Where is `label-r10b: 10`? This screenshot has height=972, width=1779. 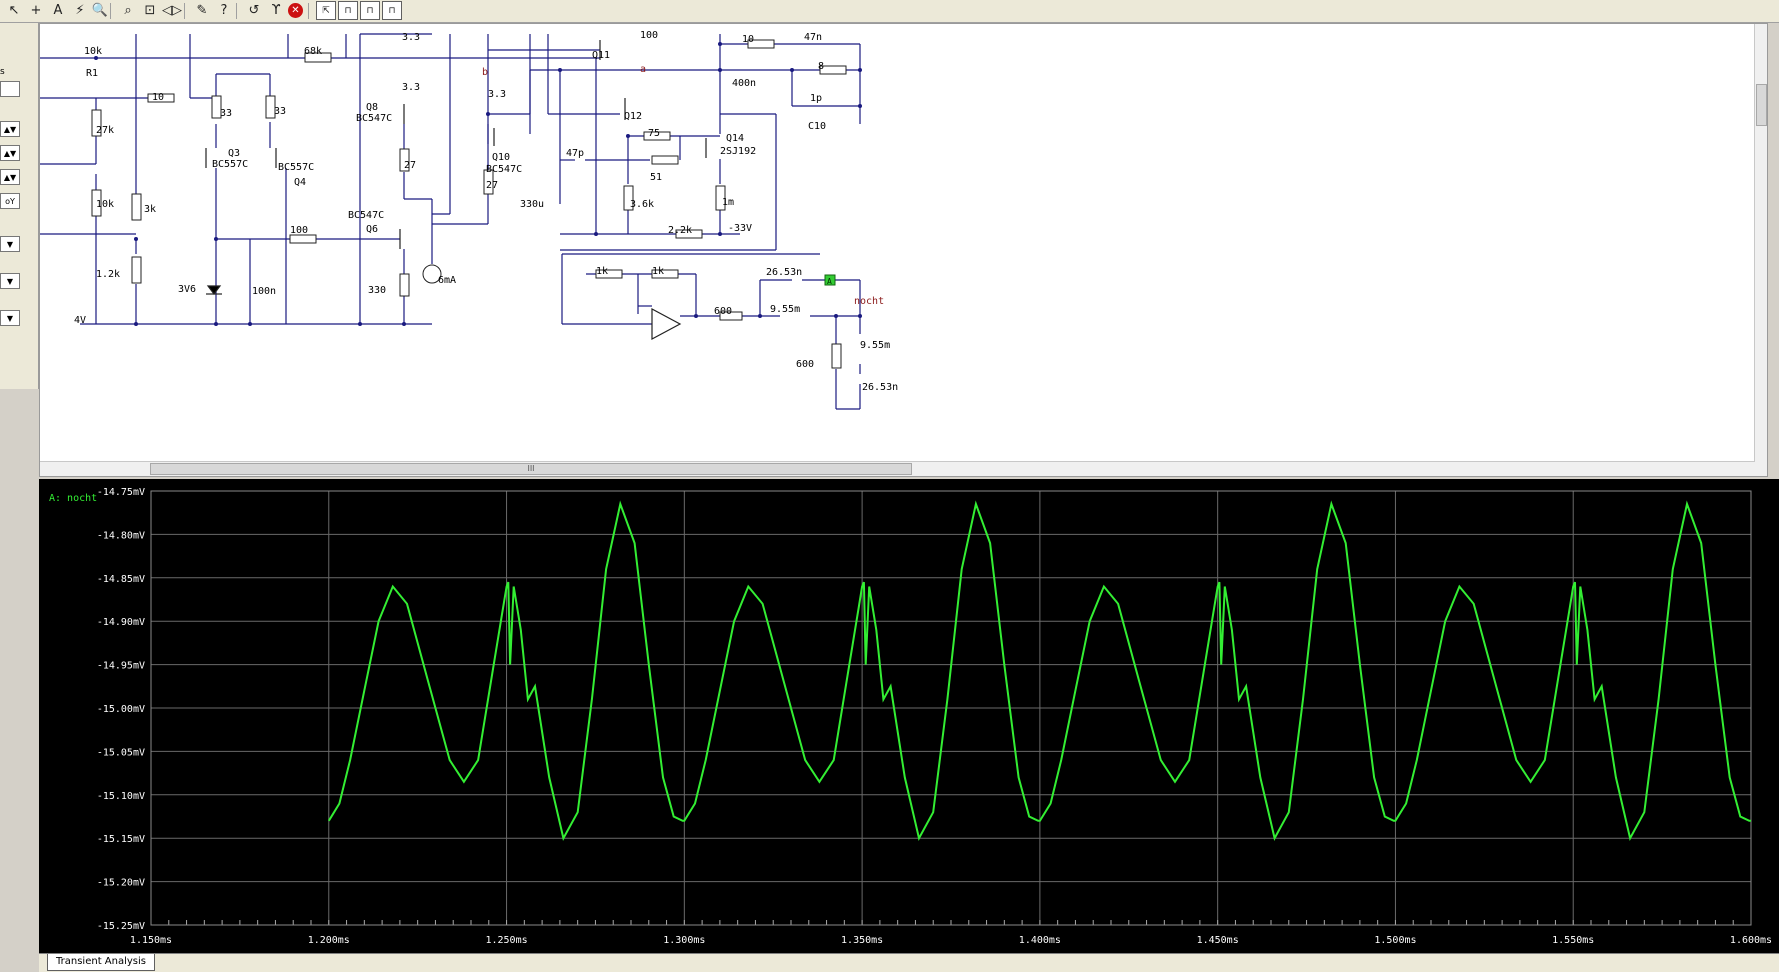
label-r10b: 10 is located at coordinates (748, 39).